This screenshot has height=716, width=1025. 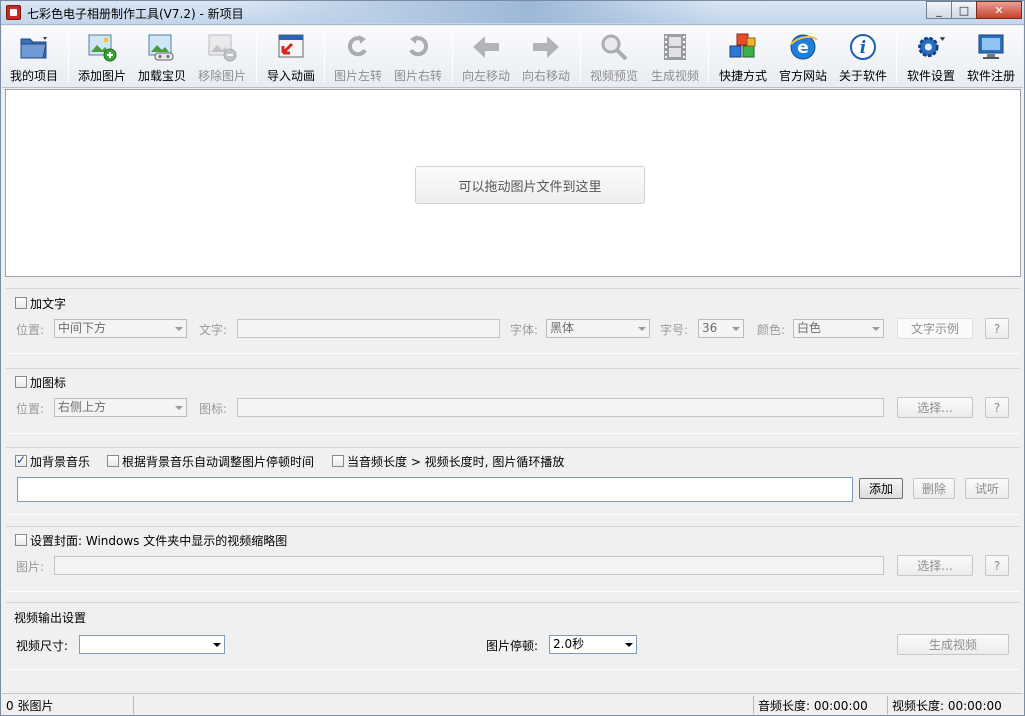 I want to click on add-icon-checkbox, so click(x=21, y=382).